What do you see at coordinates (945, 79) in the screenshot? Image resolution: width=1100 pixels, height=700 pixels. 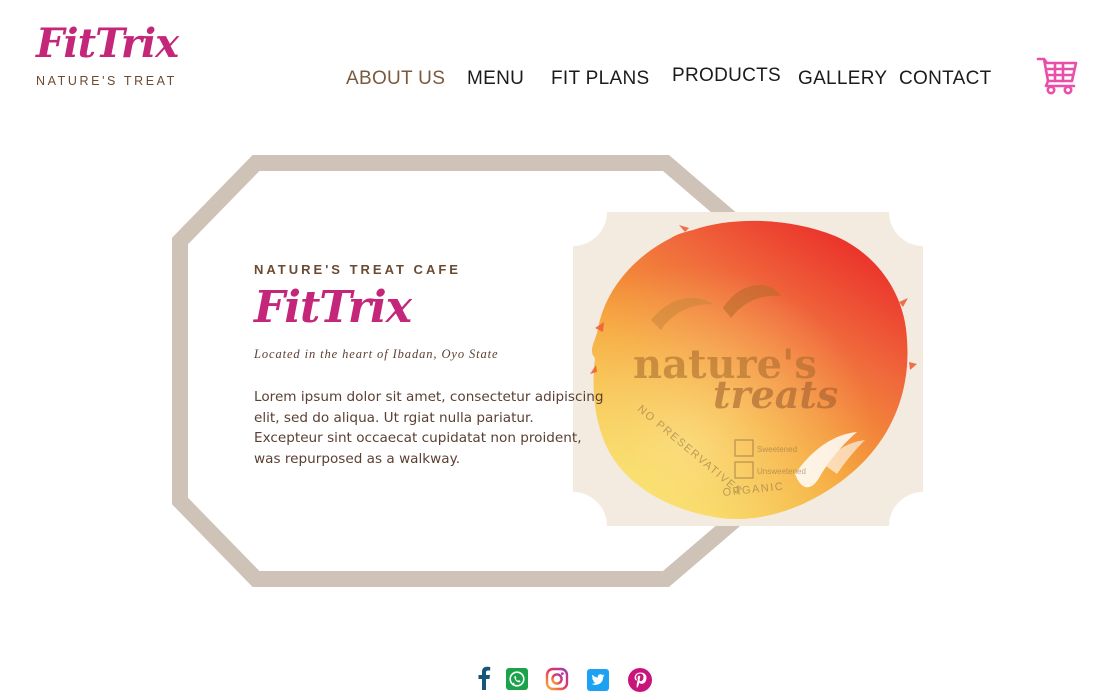 I see `nav-item-contact: CONTACT` at bounding box center [945, 79].